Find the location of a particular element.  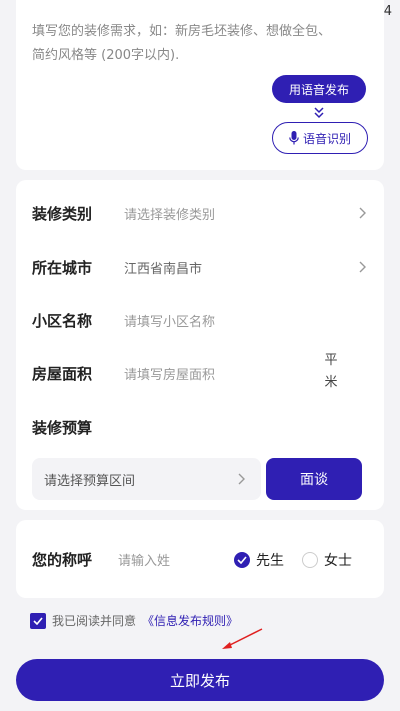

area-unit-1: 平 is located at coordinates (331, 360).